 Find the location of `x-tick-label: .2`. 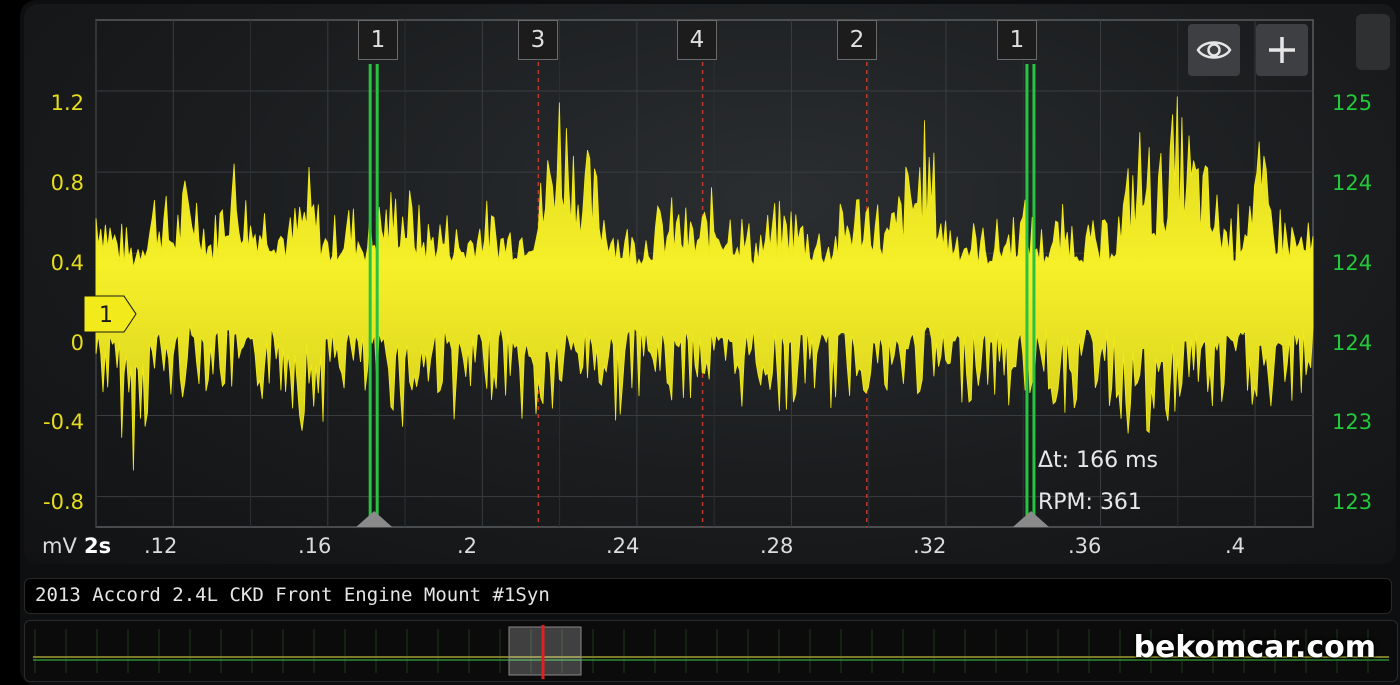

x-tick-label: .2 is located at coordinates (467, 546).